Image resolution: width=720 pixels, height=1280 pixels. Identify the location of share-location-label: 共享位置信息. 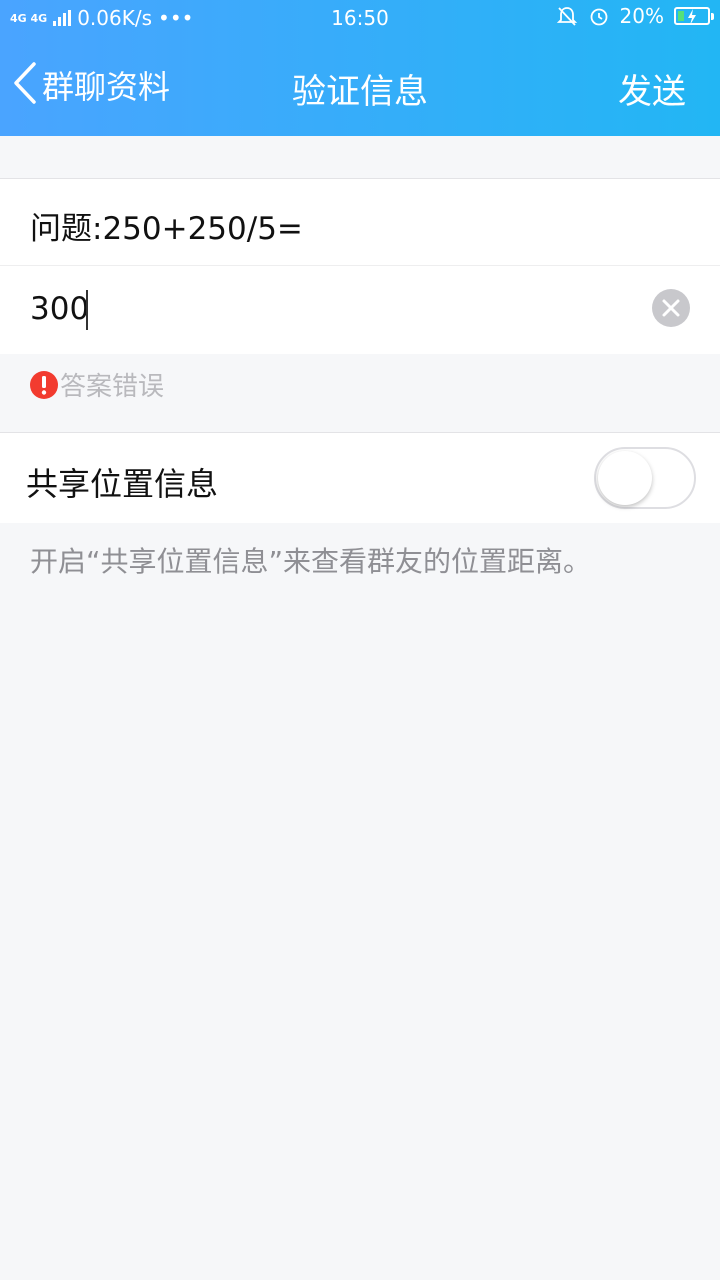
(122, 484).